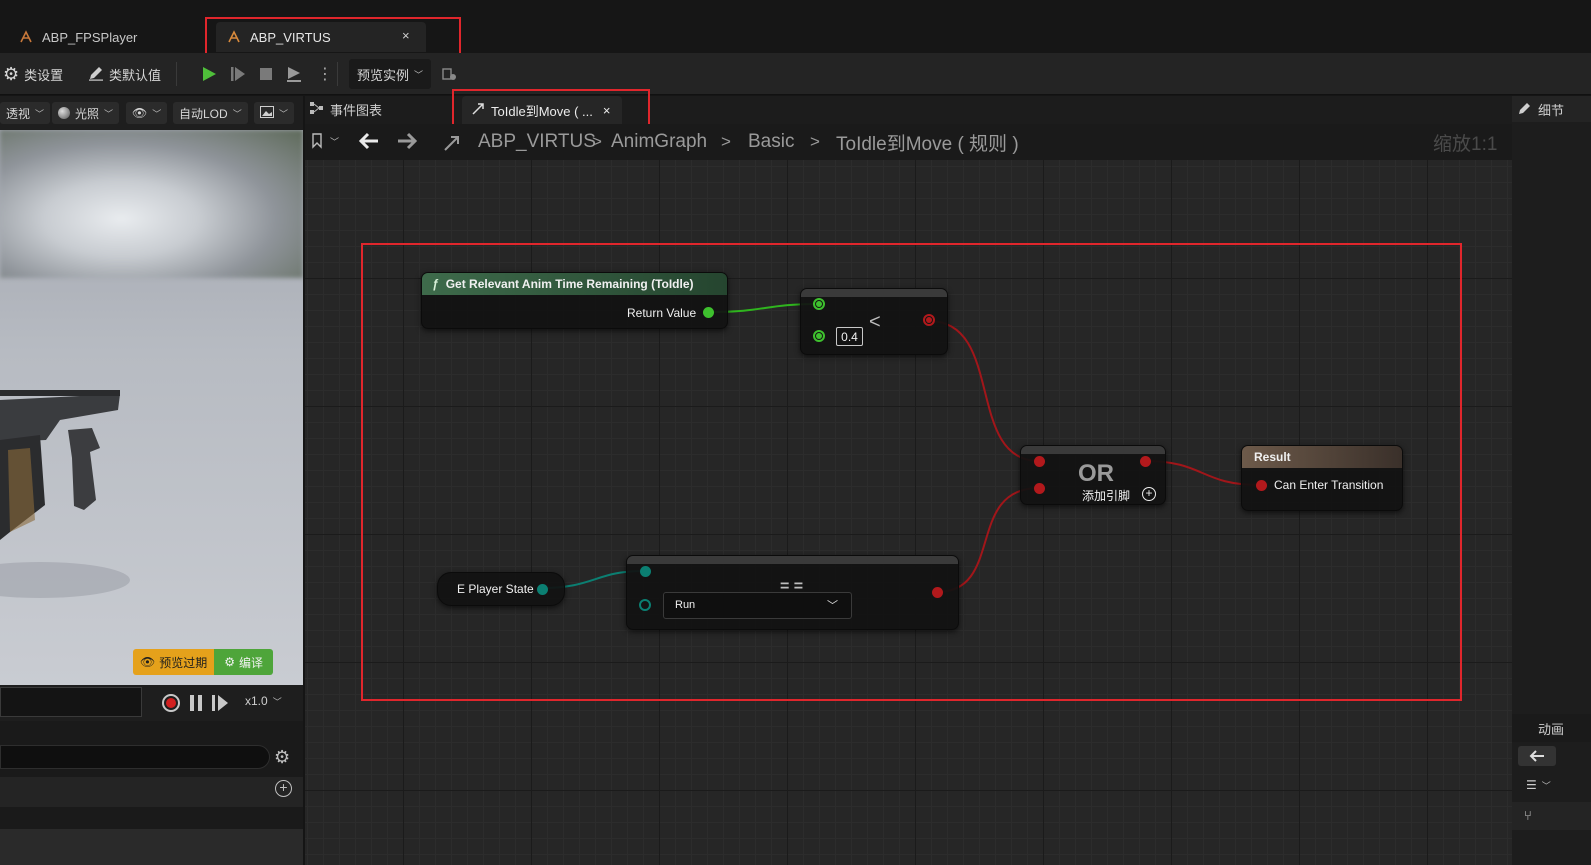  I want to click on step-forward-icon, so click(220, 703).